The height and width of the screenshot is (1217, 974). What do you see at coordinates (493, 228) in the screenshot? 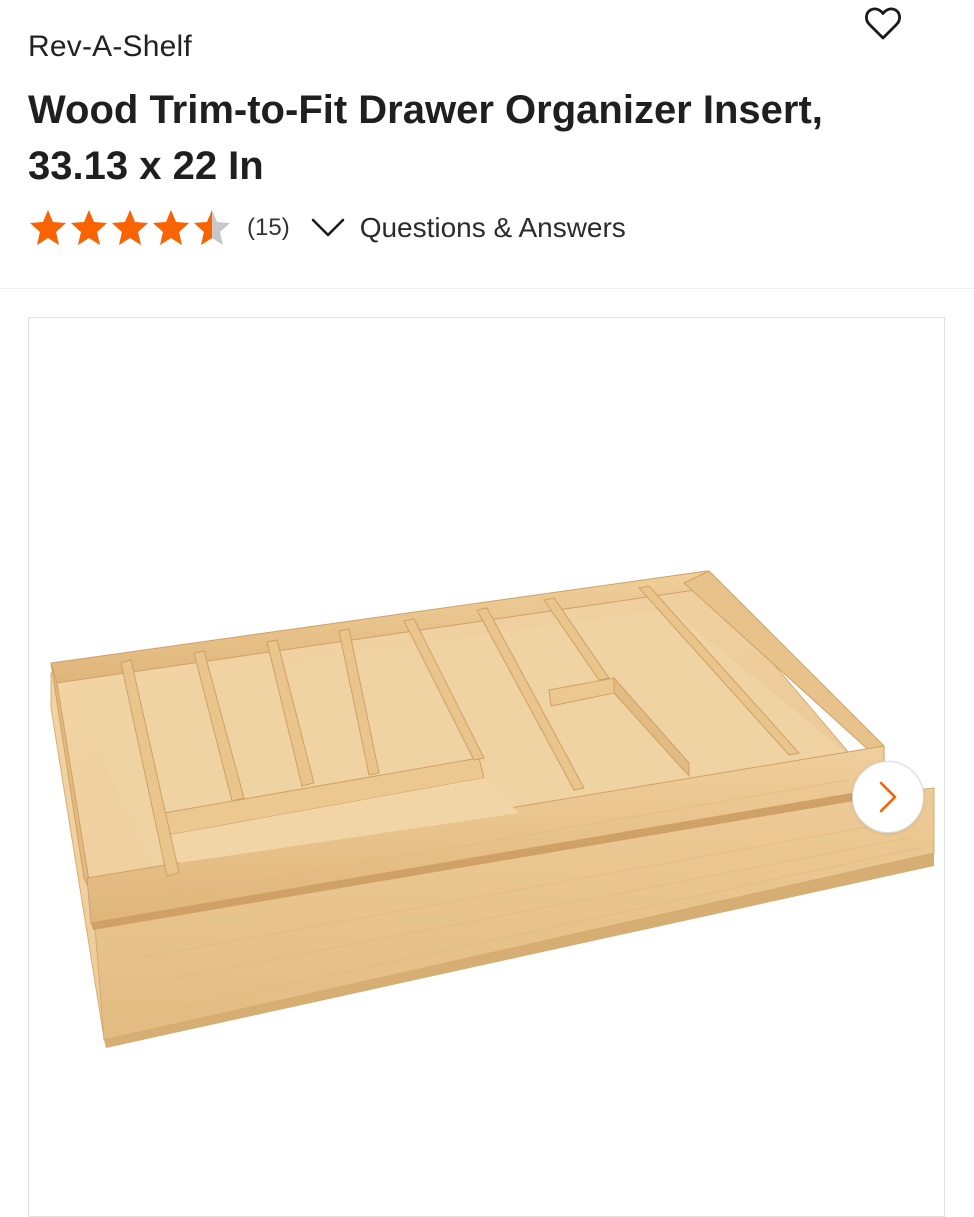
I see `questions-answers-link: Questions & Answers` at bounding box center [493, 228].